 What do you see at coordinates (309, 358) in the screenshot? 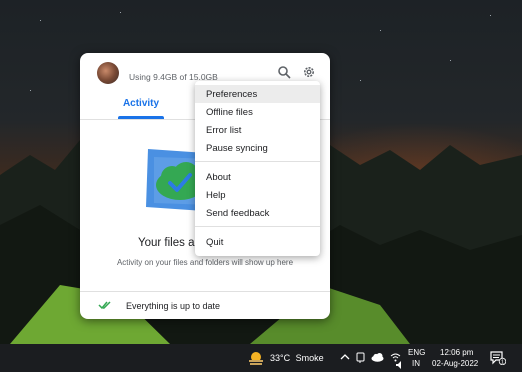
I see `weather-condition: Smoke` at bounding box center [309, 358].